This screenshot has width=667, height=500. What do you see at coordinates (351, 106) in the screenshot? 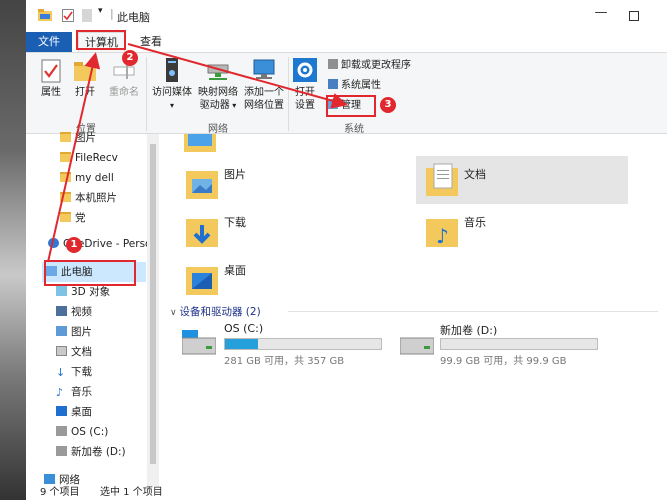
I see `highlight-manage` at bounding box center [351, 106].